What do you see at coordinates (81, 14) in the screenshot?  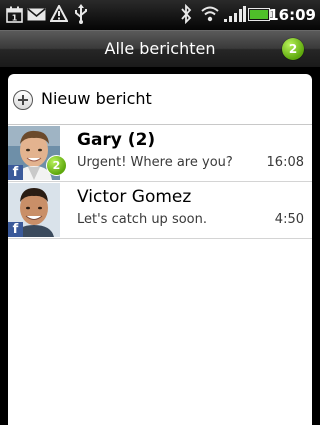 I see `usb-icon` at bounding box center [81, 14].